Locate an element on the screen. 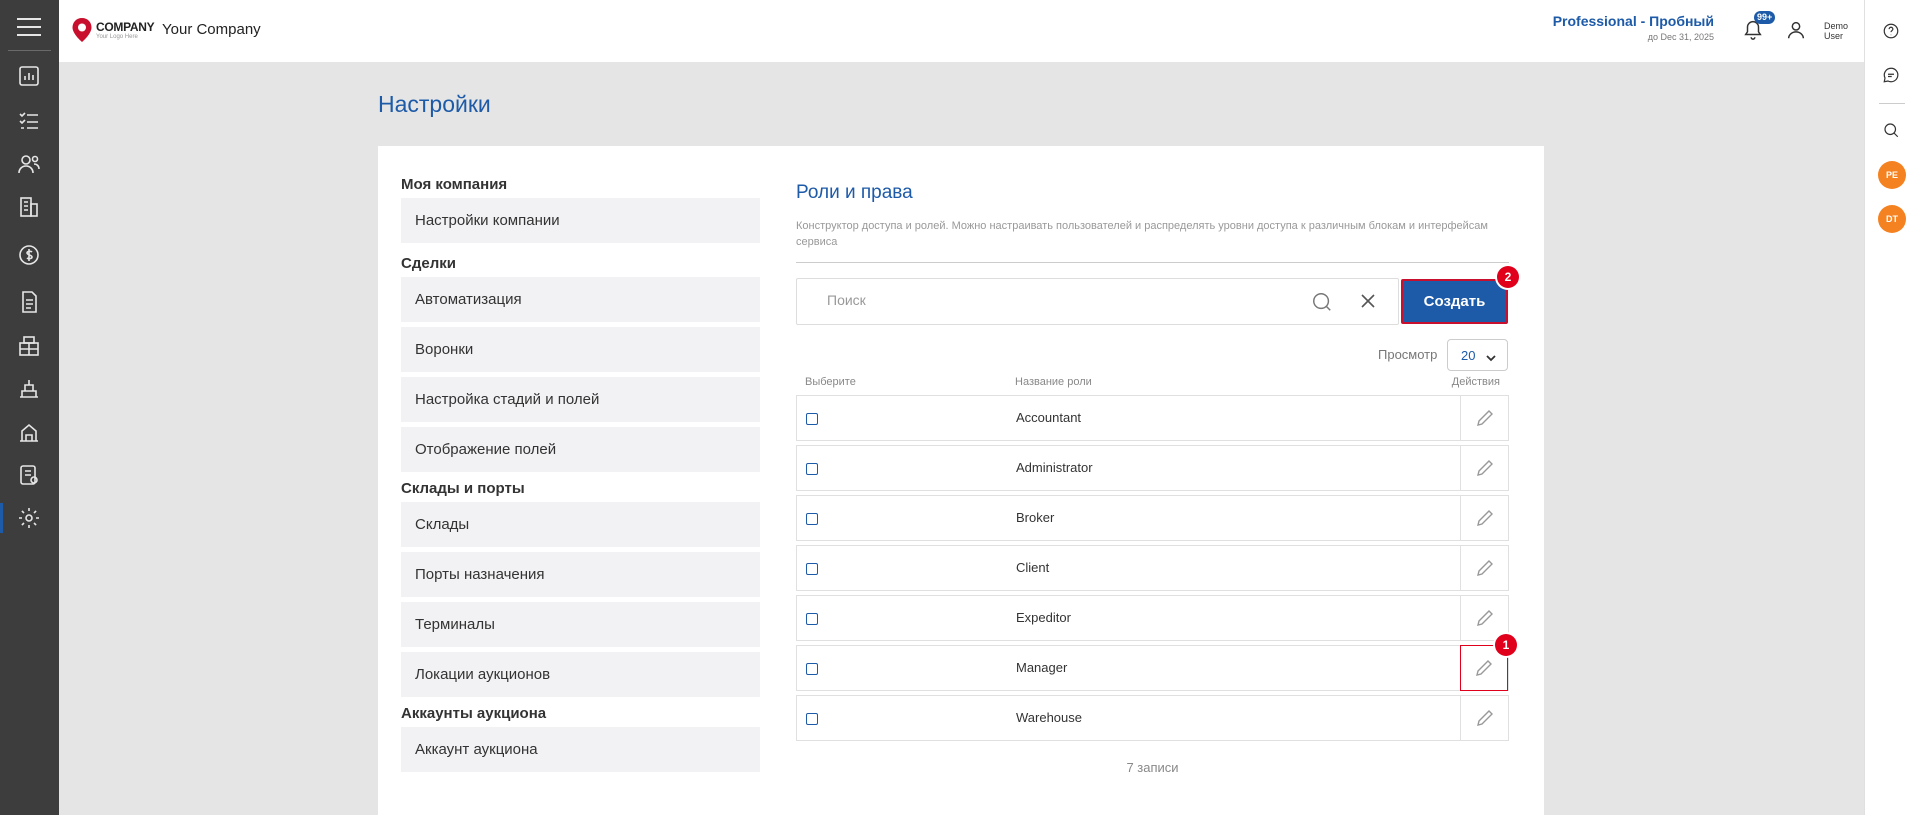 The width and height of the screenshot is (1919, 815). plan-info: Professional - Пробный до Dec 31, 2025 is located at coordinates (1633, 27).